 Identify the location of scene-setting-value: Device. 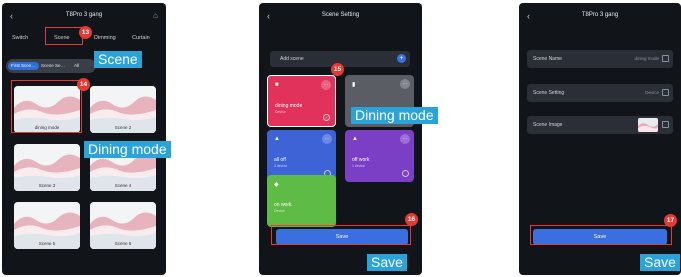
(652, 92).